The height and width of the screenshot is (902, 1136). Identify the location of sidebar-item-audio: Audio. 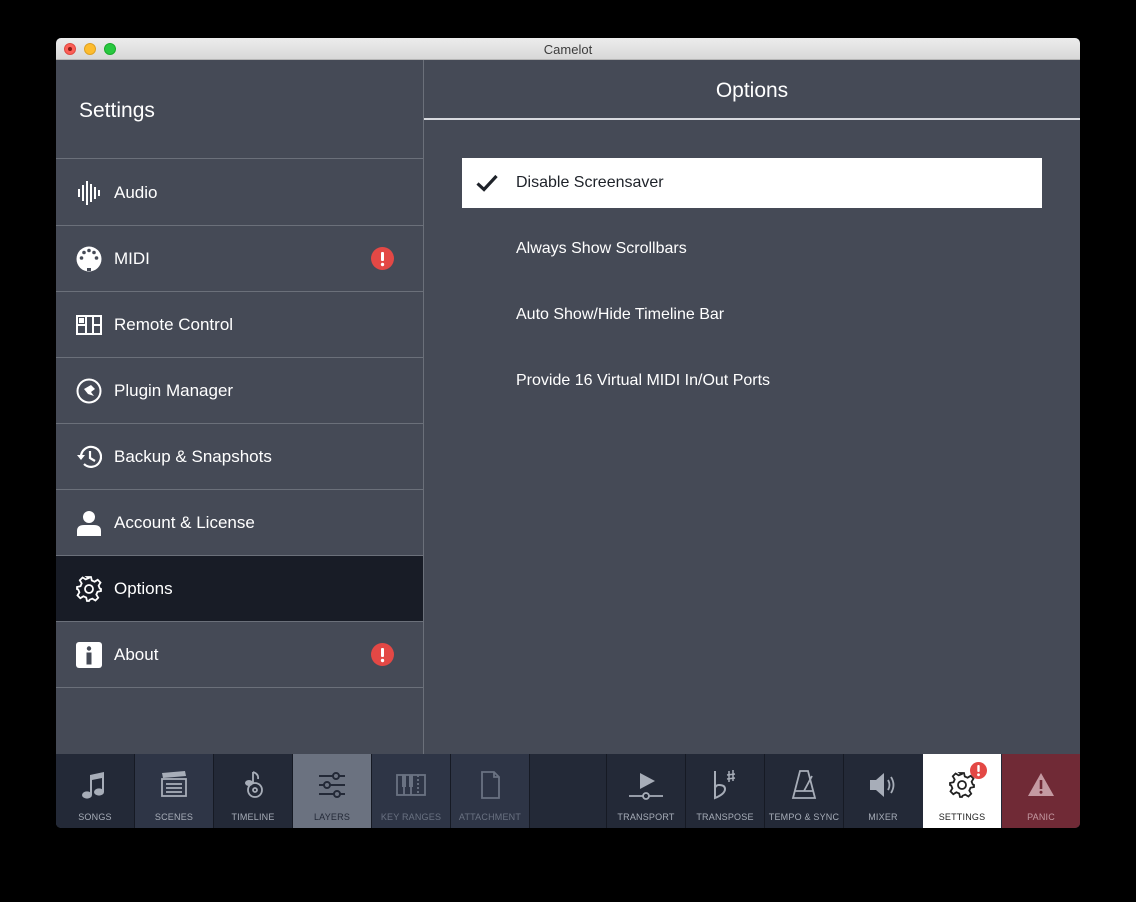
(239, 193).